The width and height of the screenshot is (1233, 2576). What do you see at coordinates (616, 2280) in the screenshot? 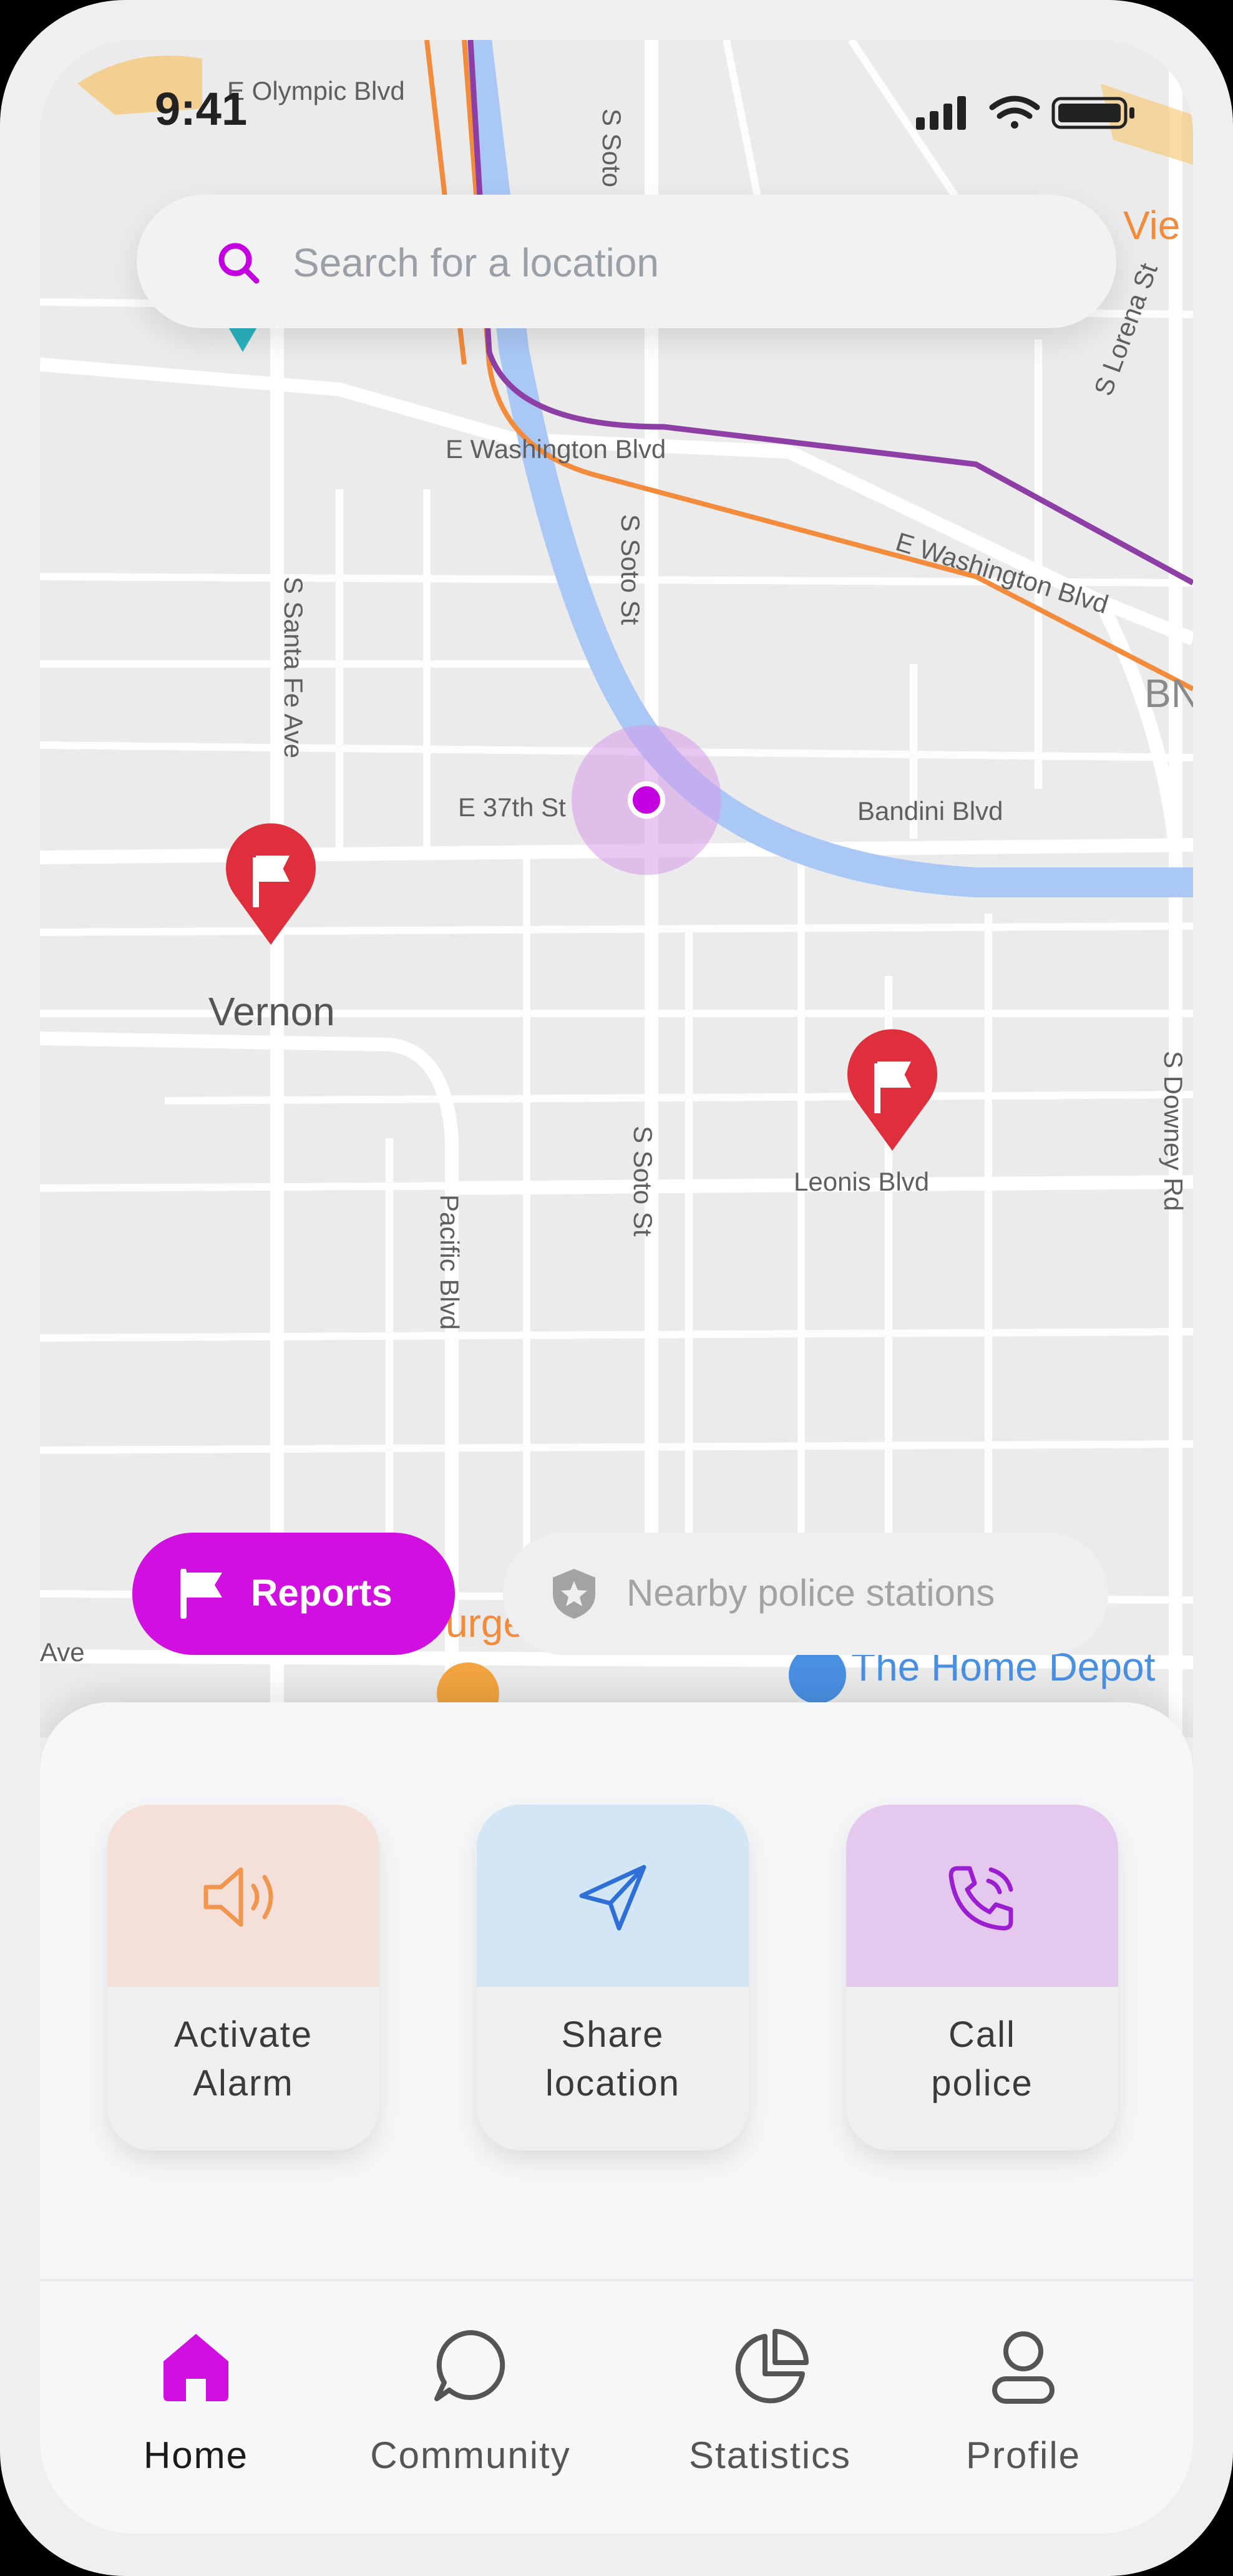
I see `divider` at bounding box center [616, 2280].